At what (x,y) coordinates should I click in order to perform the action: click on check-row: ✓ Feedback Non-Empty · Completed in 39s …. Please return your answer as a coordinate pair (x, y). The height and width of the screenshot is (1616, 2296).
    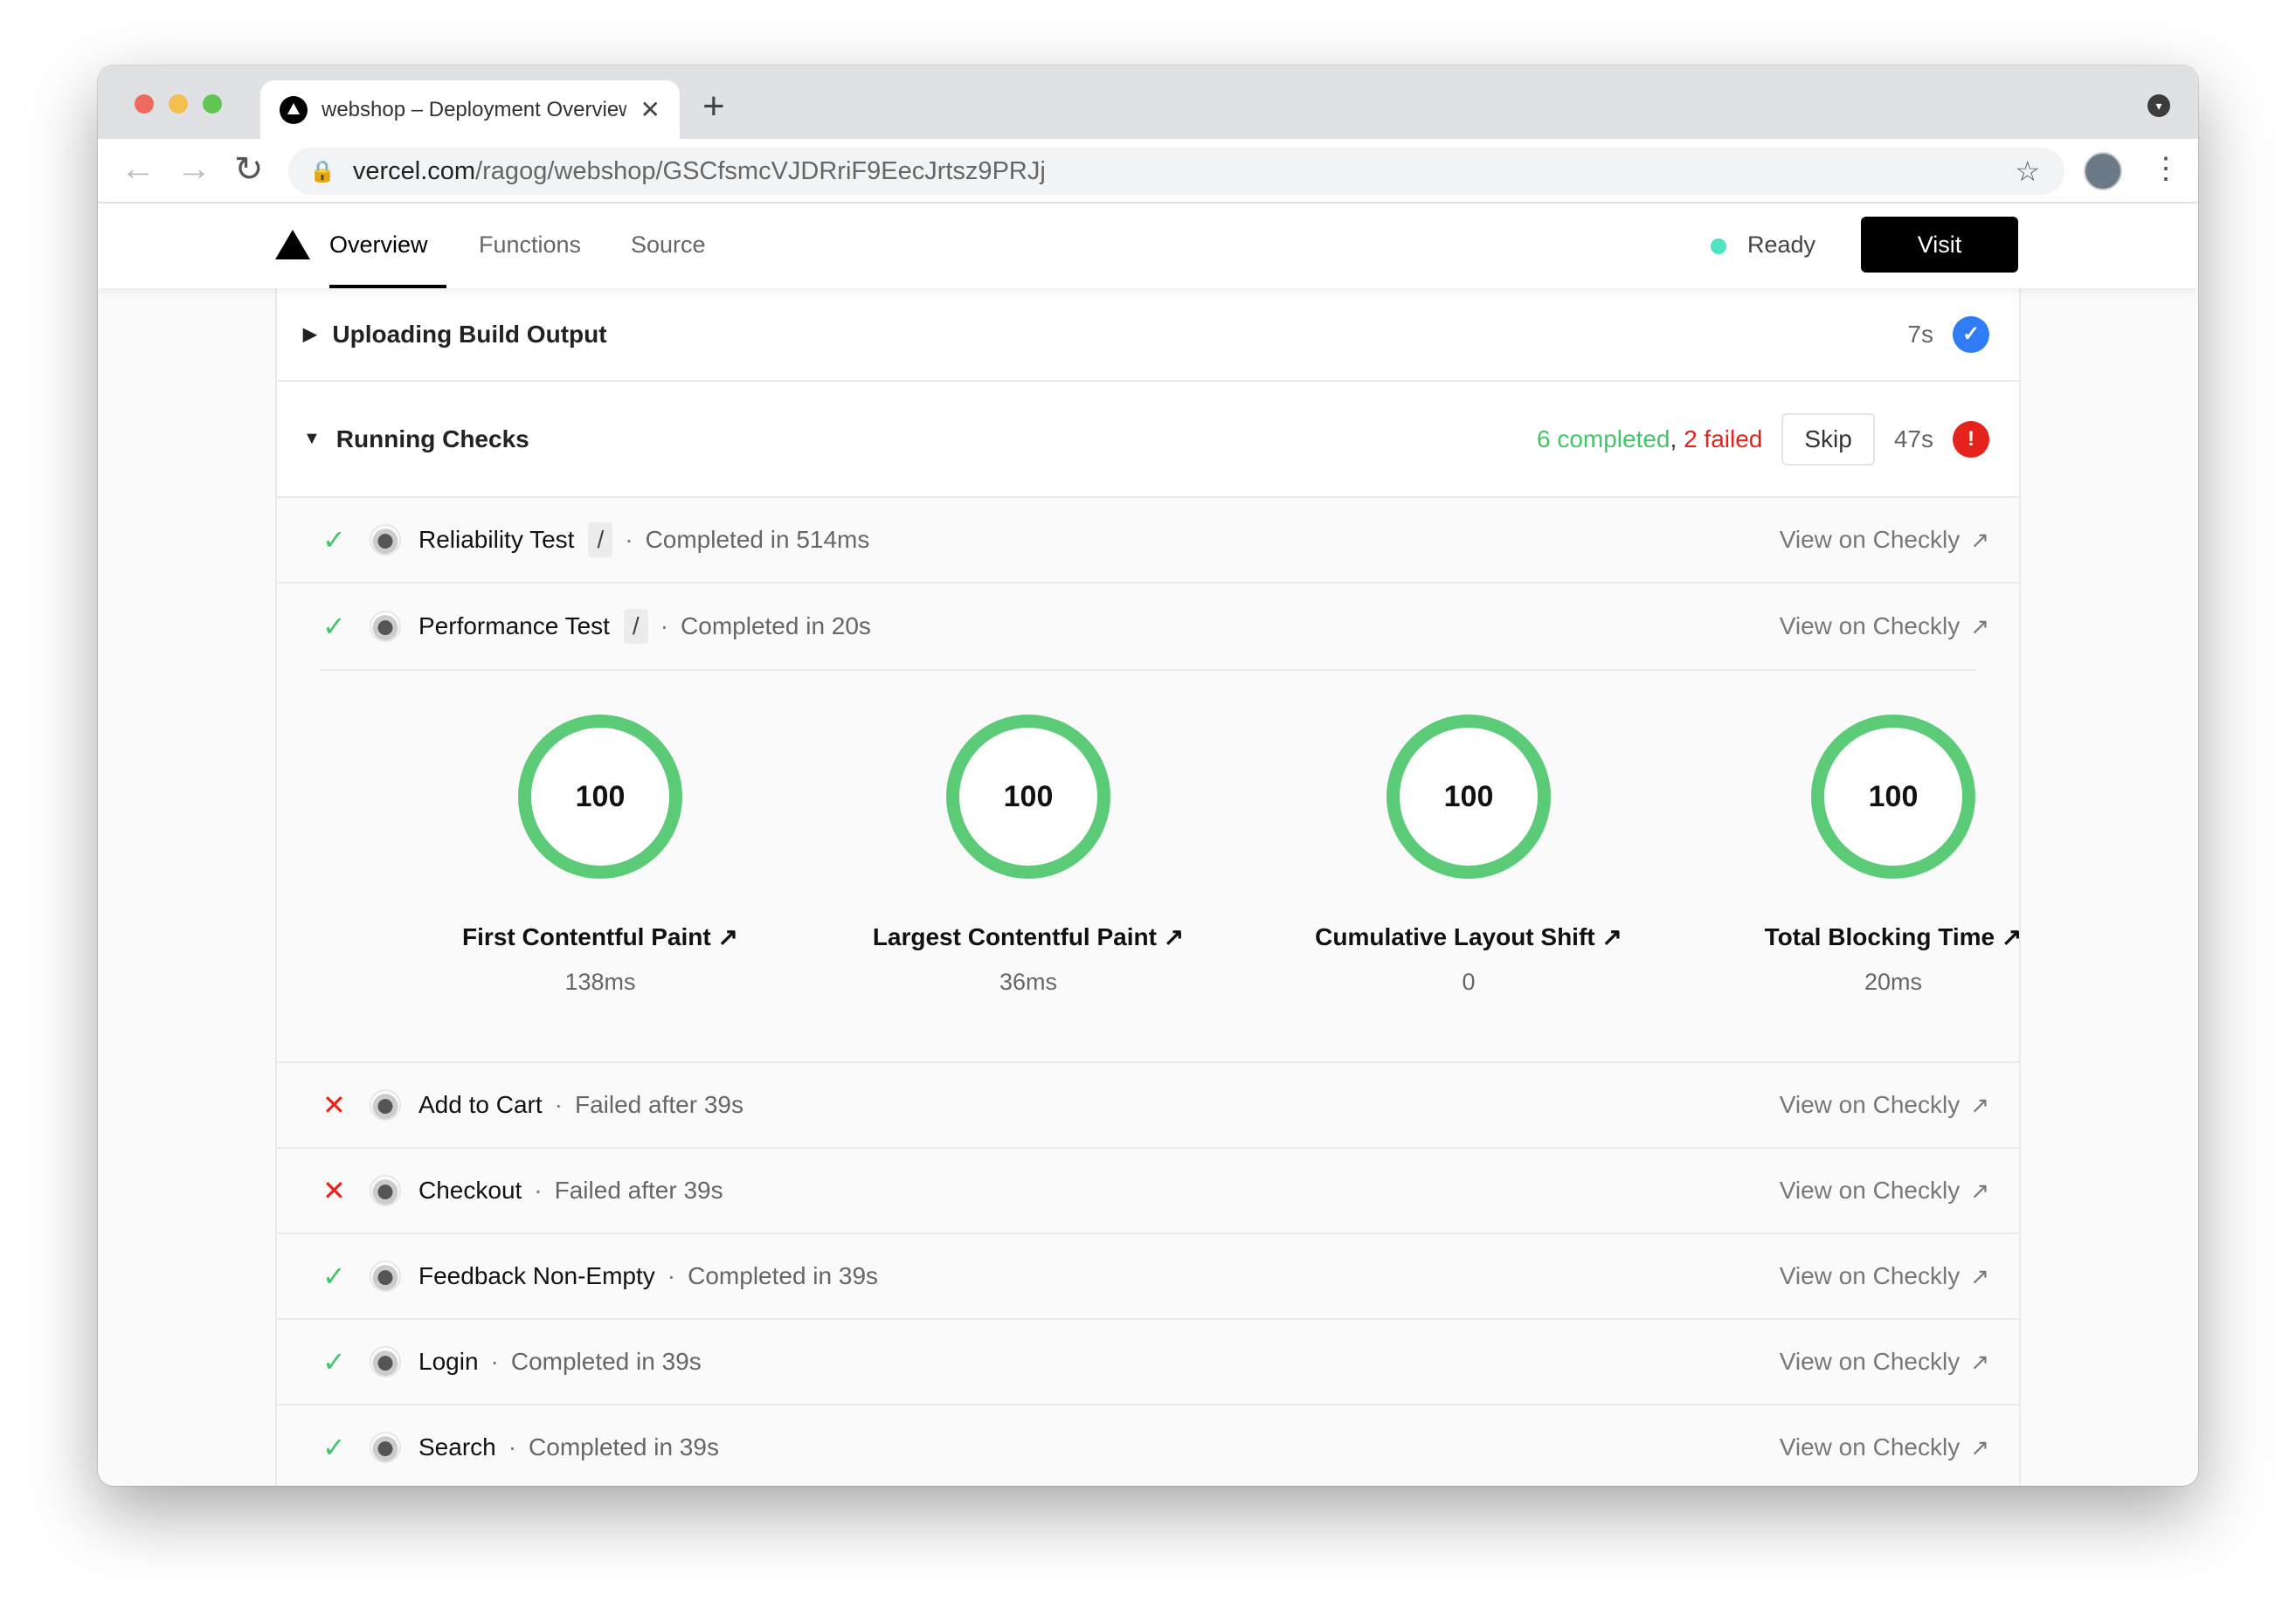
    Looking at the image, I should click on (1148, 1277).